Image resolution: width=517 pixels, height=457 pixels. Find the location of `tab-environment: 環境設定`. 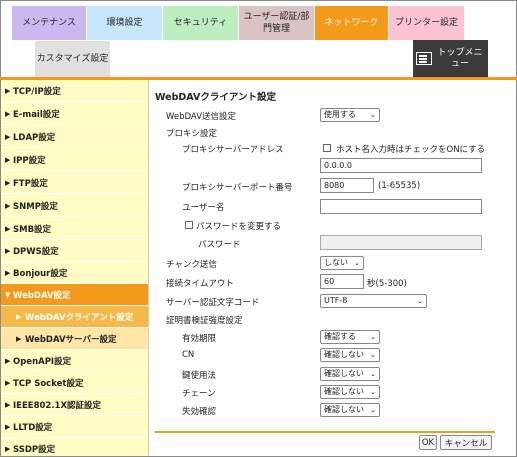

tab-environment: 環境設定 is located at coordinates (125, 23).